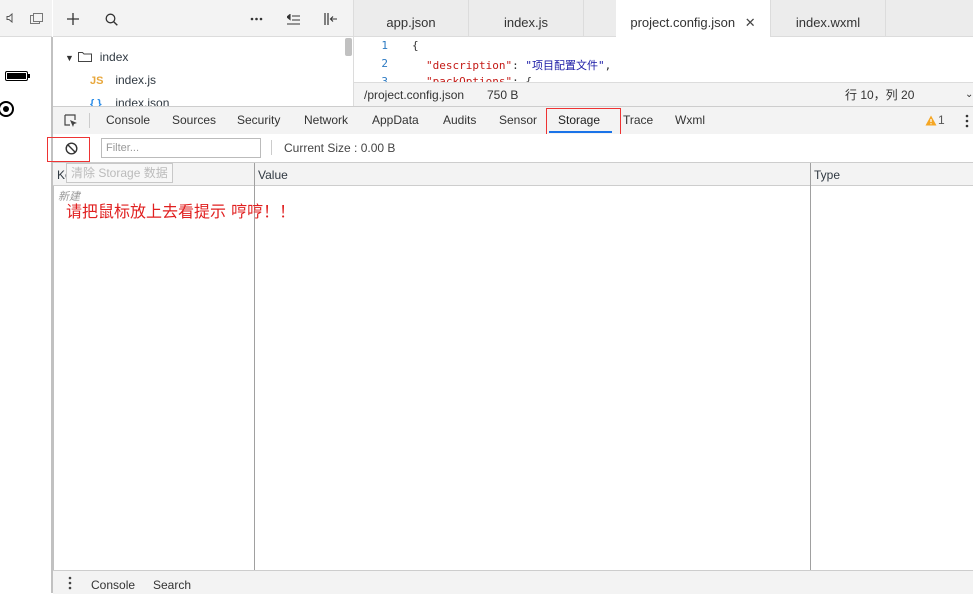 Image resolution: width=973 pixels, height=599 pixels. What do you see at coordinates (111, 19) in the screenshot?
I see `search-icon` at bounding box center [111, 19].